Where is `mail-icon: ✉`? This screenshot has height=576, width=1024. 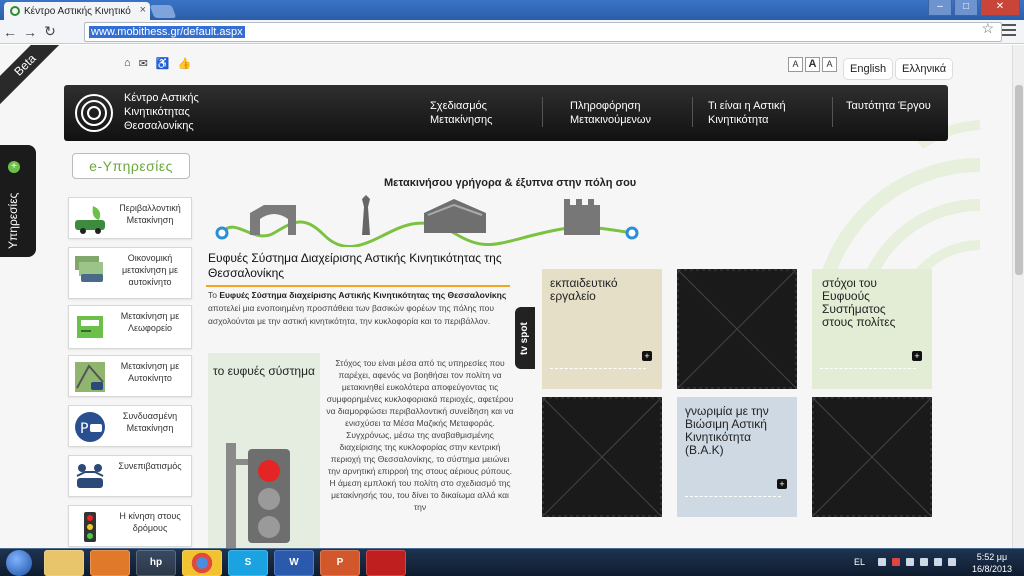
mail-icon: ✉ is located at coordinates (143, 63).